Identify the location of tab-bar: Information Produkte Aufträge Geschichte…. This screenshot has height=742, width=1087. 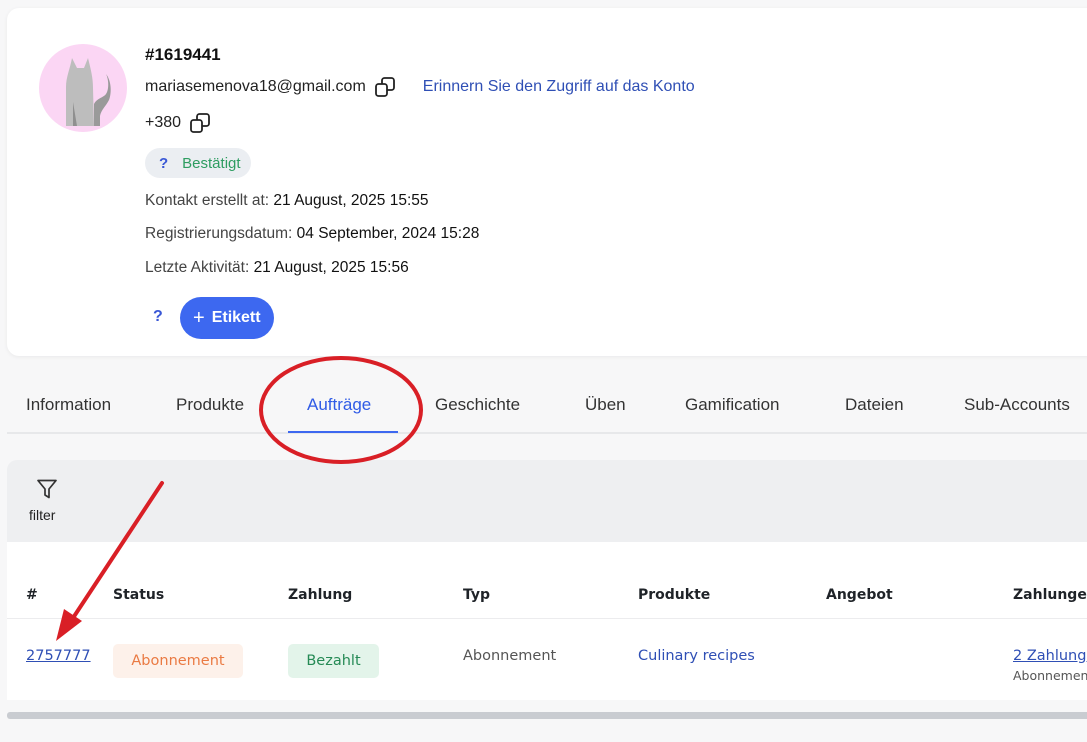
(547, 407).